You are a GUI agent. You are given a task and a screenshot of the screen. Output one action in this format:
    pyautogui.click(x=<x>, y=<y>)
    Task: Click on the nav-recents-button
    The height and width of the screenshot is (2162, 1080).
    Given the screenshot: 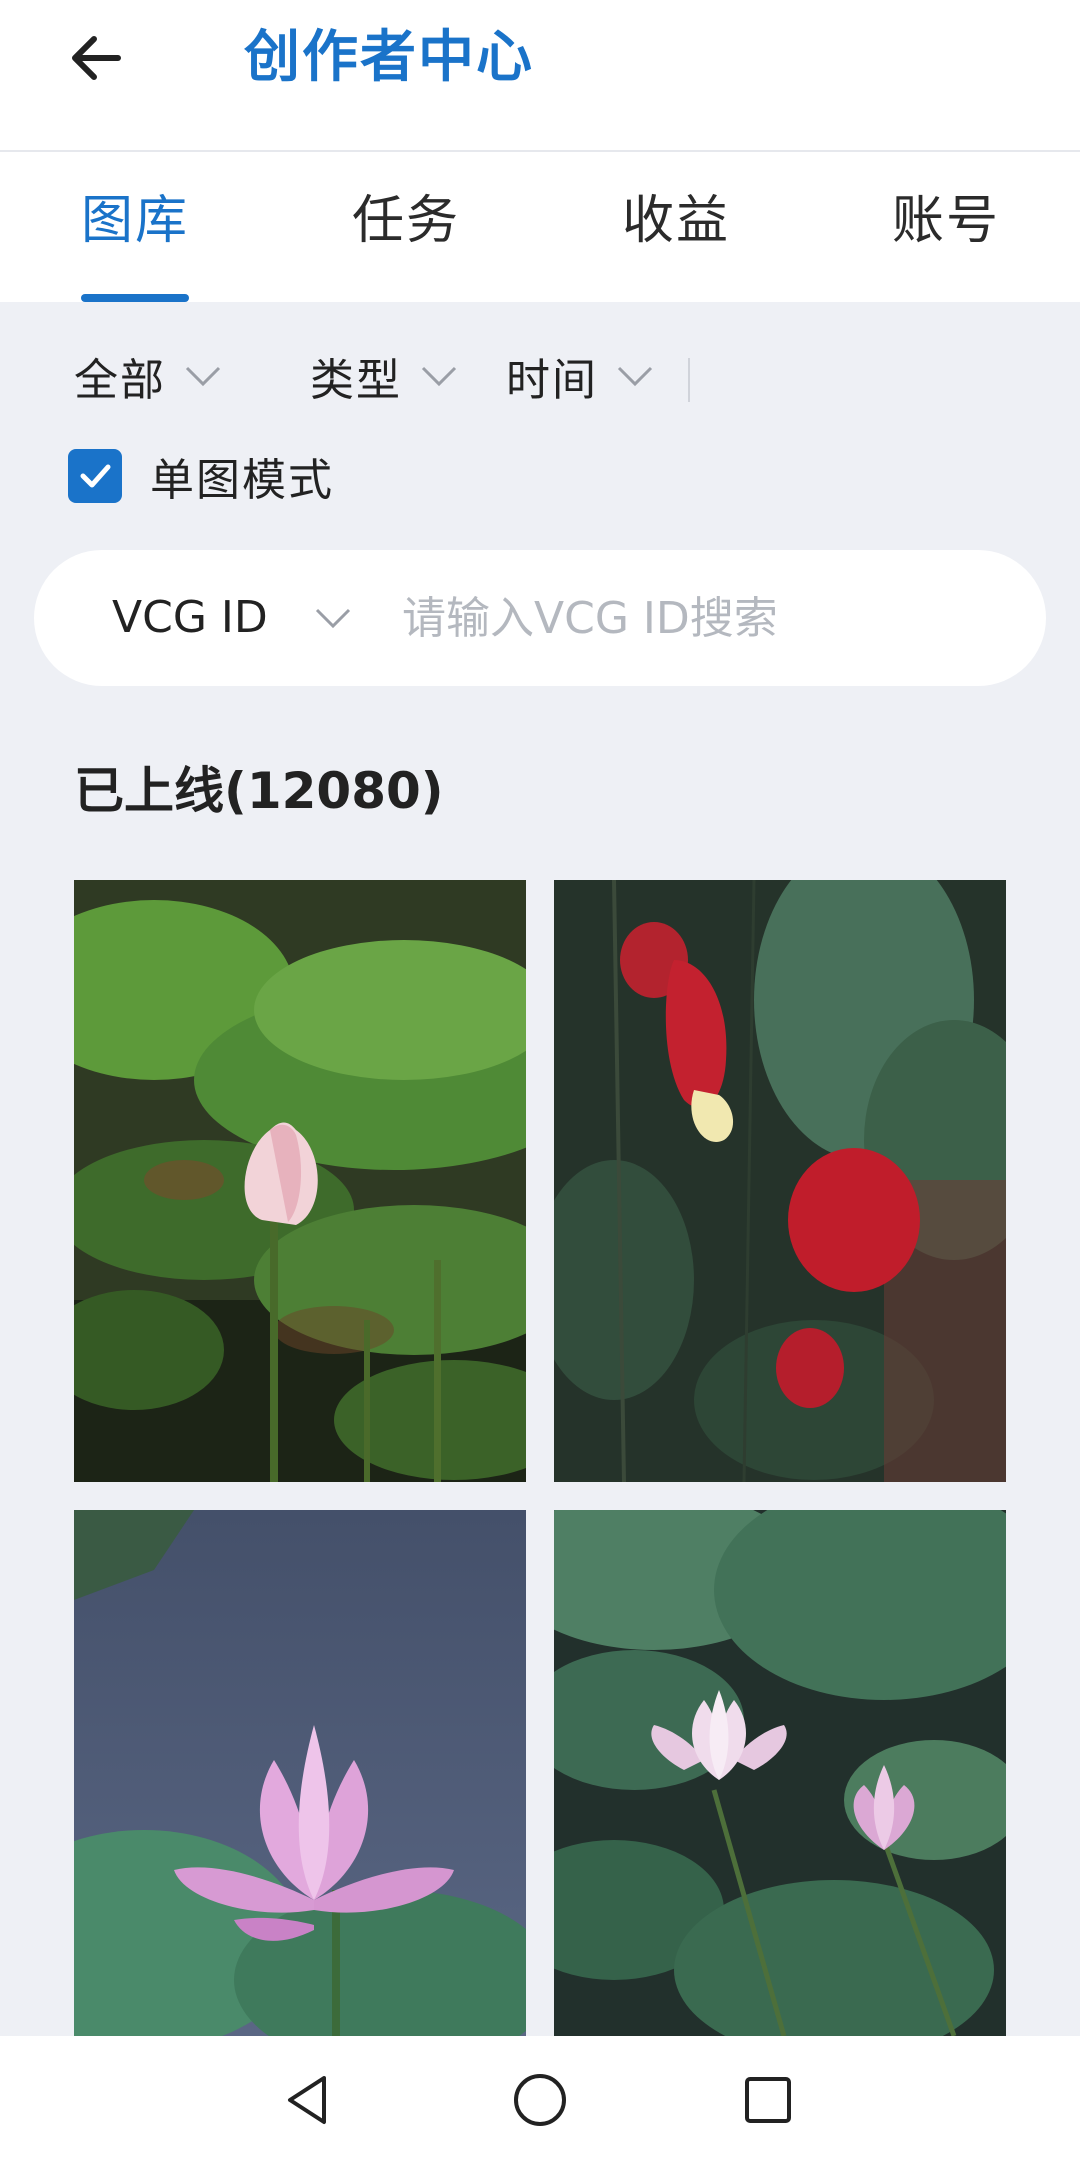 What is the action you would take?
    pyautogui.click(x=768, y=2100)
    